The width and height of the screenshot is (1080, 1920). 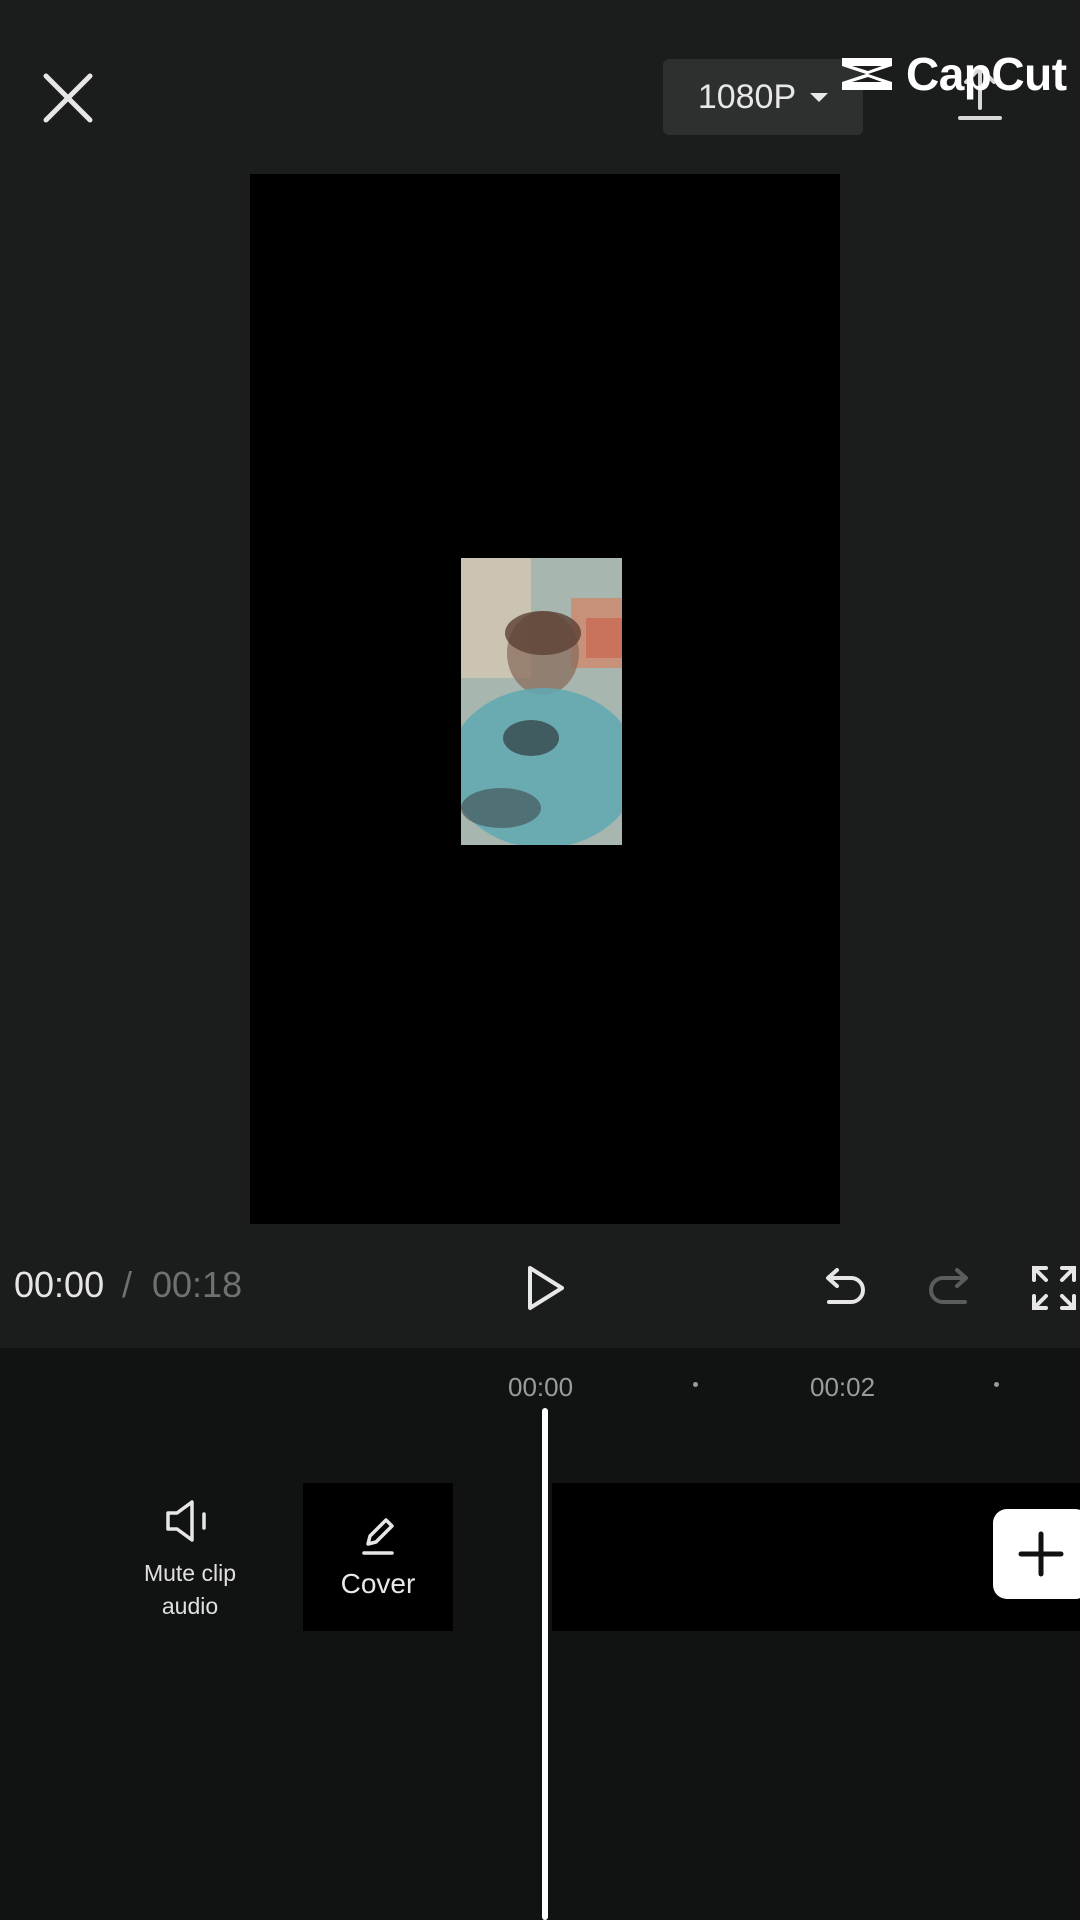 I want to click on pencil-icon, so click(x=378, y=1536).